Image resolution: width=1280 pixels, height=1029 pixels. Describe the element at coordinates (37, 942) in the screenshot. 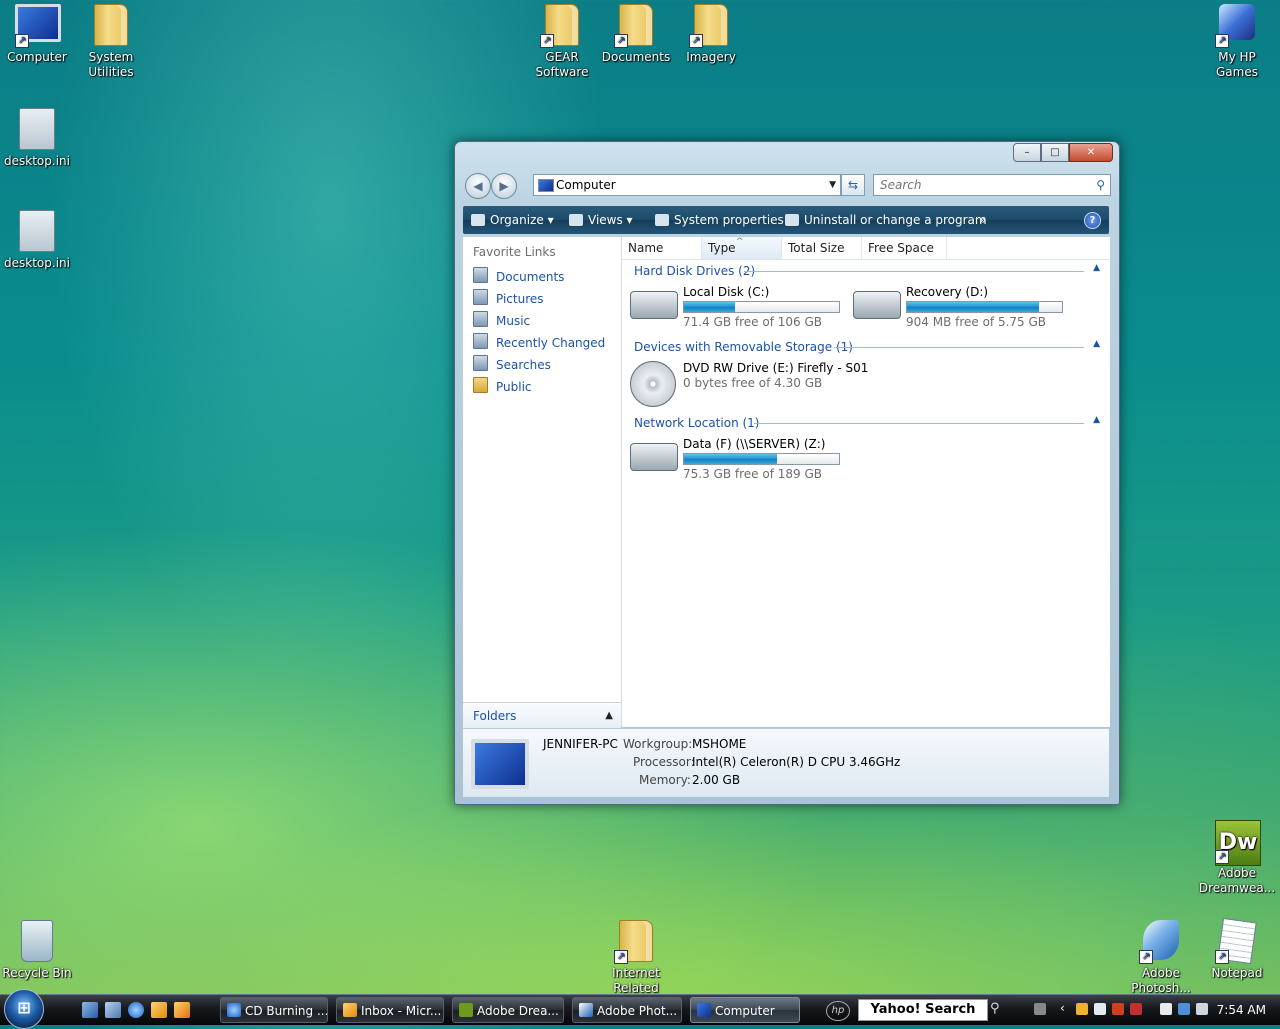

I see `recycle-bin-icon` at that location.